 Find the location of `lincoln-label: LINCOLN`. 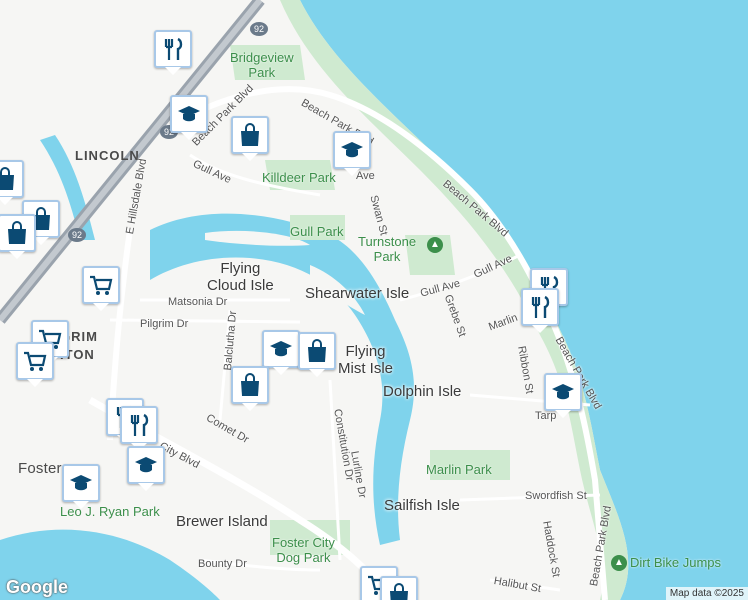

lincoln-label: LINCOLN is located at coordinates (107, 155).